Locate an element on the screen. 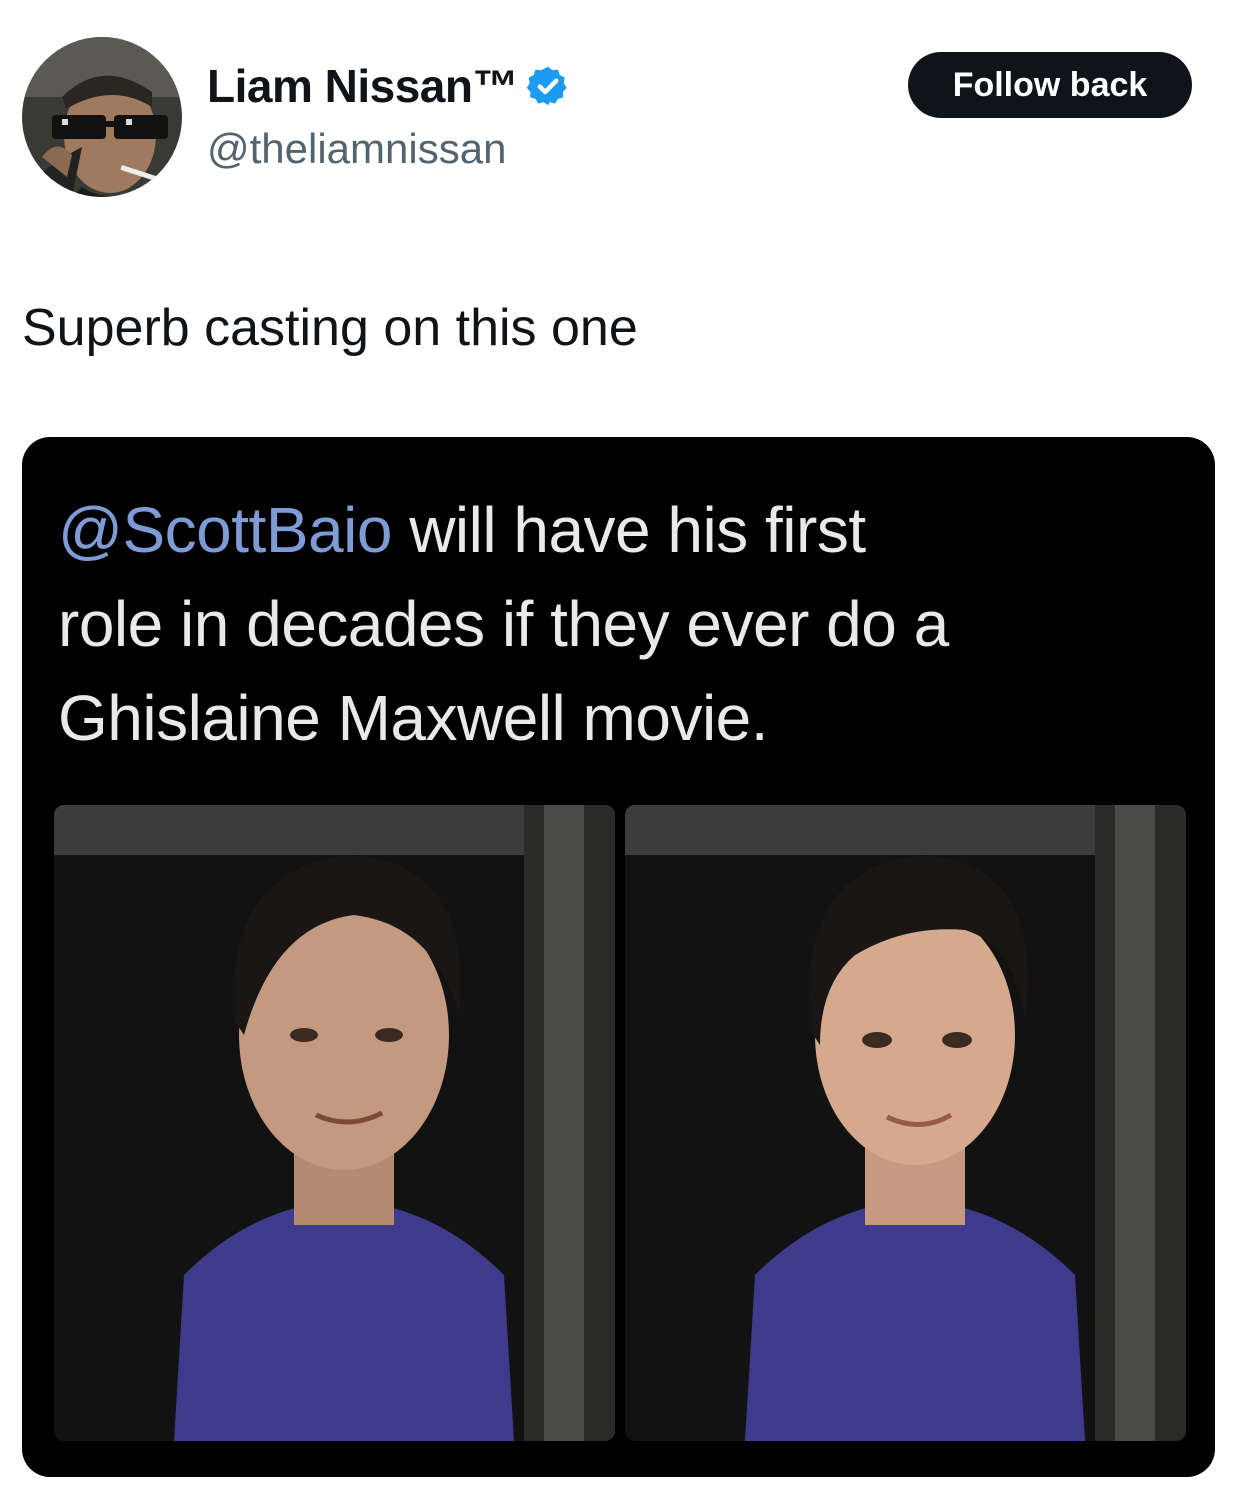 The height and width of the screenshot is (1498, 1234). follow-back-button: Follow back is located at coordinates (1050, 85).